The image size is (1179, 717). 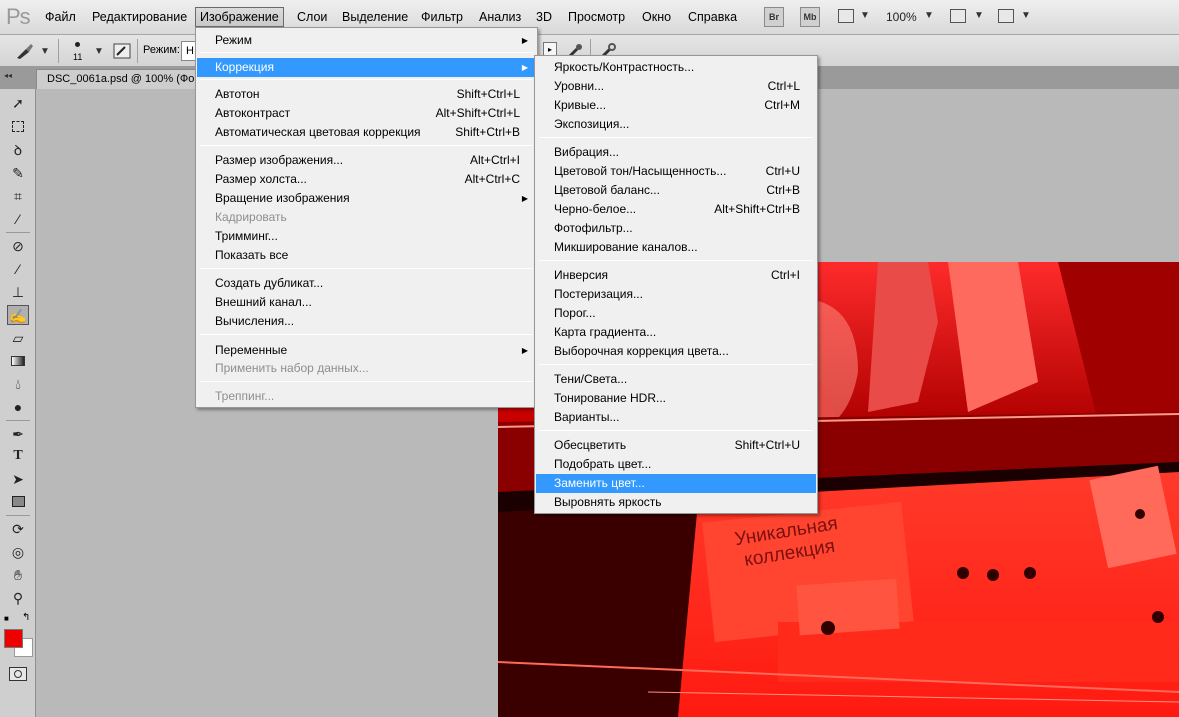 I want to click on lasso-icon: ꝺ, so click(x=18, y=150).